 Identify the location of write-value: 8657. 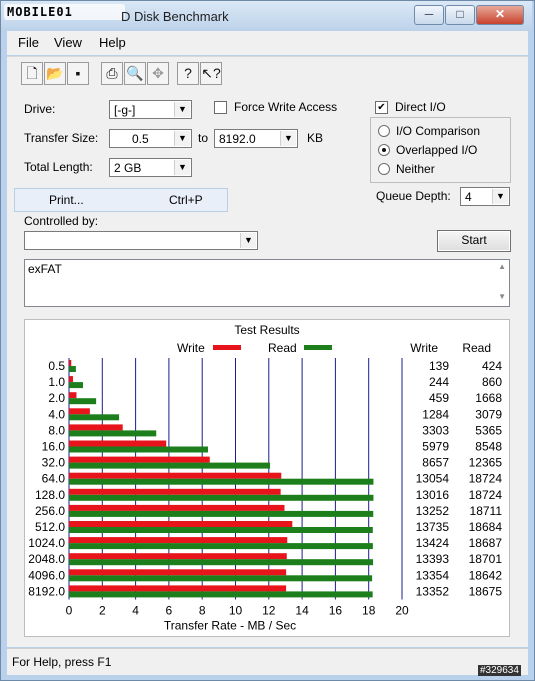
(435, 463).